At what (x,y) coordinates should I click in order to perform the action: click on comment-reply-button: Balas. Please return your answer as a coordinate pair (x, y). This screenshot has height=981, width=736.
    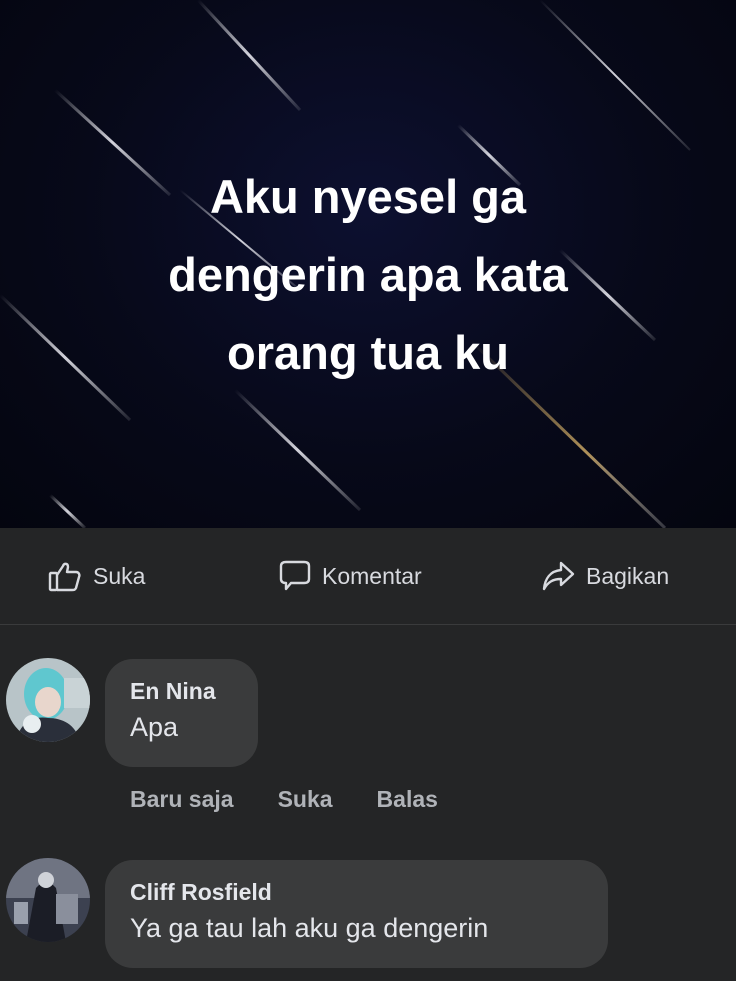
    Looking at the image, I should click on (407, 799).